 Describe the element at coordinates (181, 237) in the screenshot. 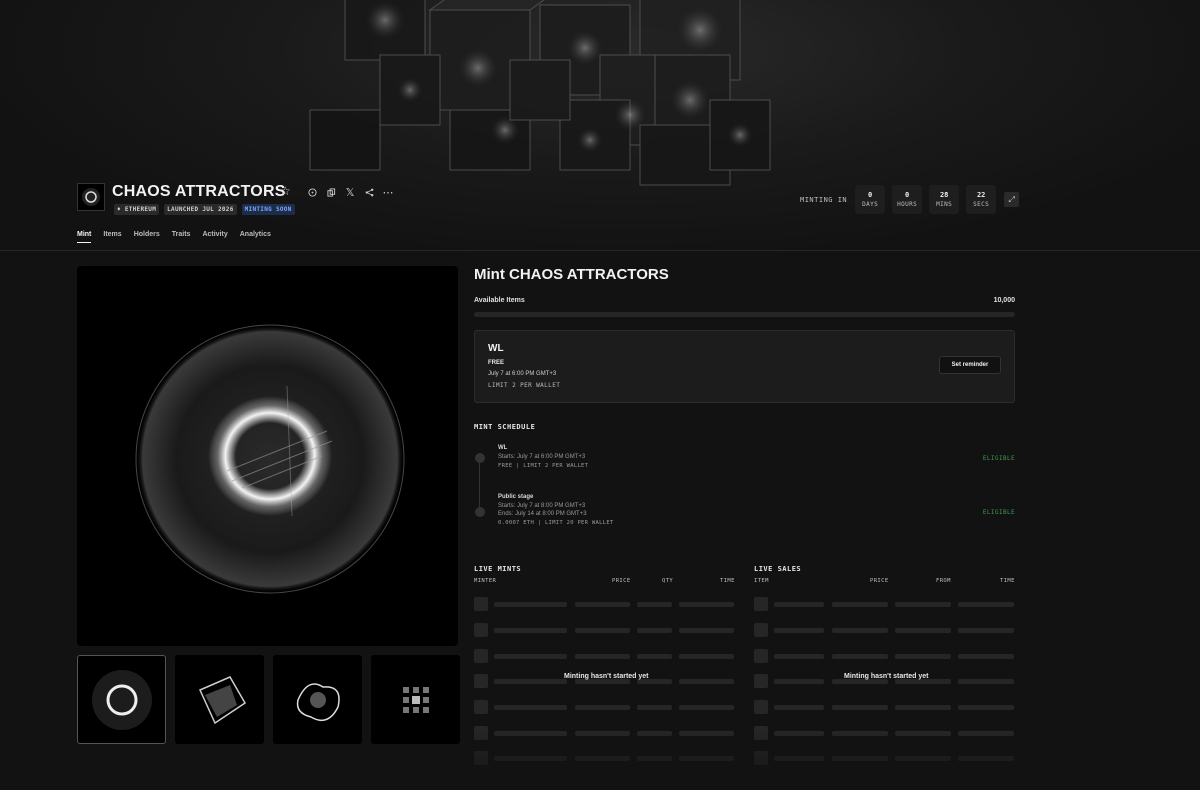

I see `tab-traits: Traits` at that location.